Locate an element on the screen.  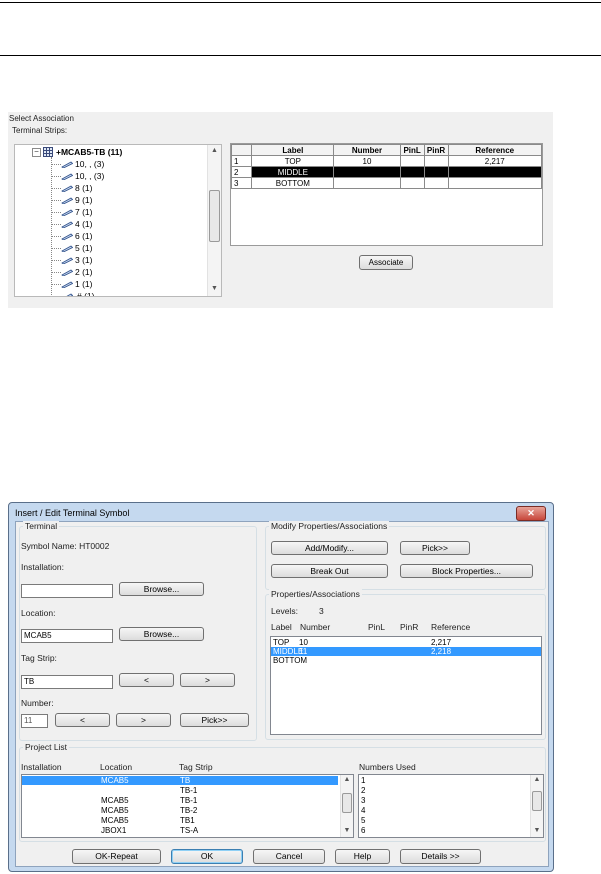
project-list-scrollbar: ▲ ▼ is located at coordinates (346, 806).